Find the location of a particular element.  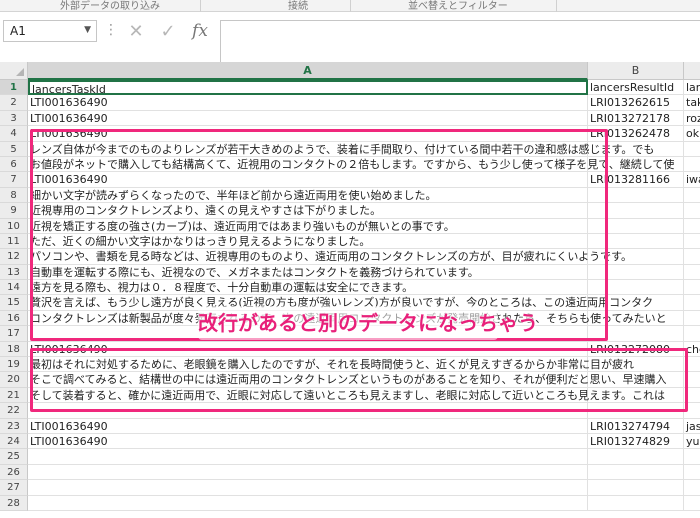

row-header: 9 is located at coordinates (14, 211).